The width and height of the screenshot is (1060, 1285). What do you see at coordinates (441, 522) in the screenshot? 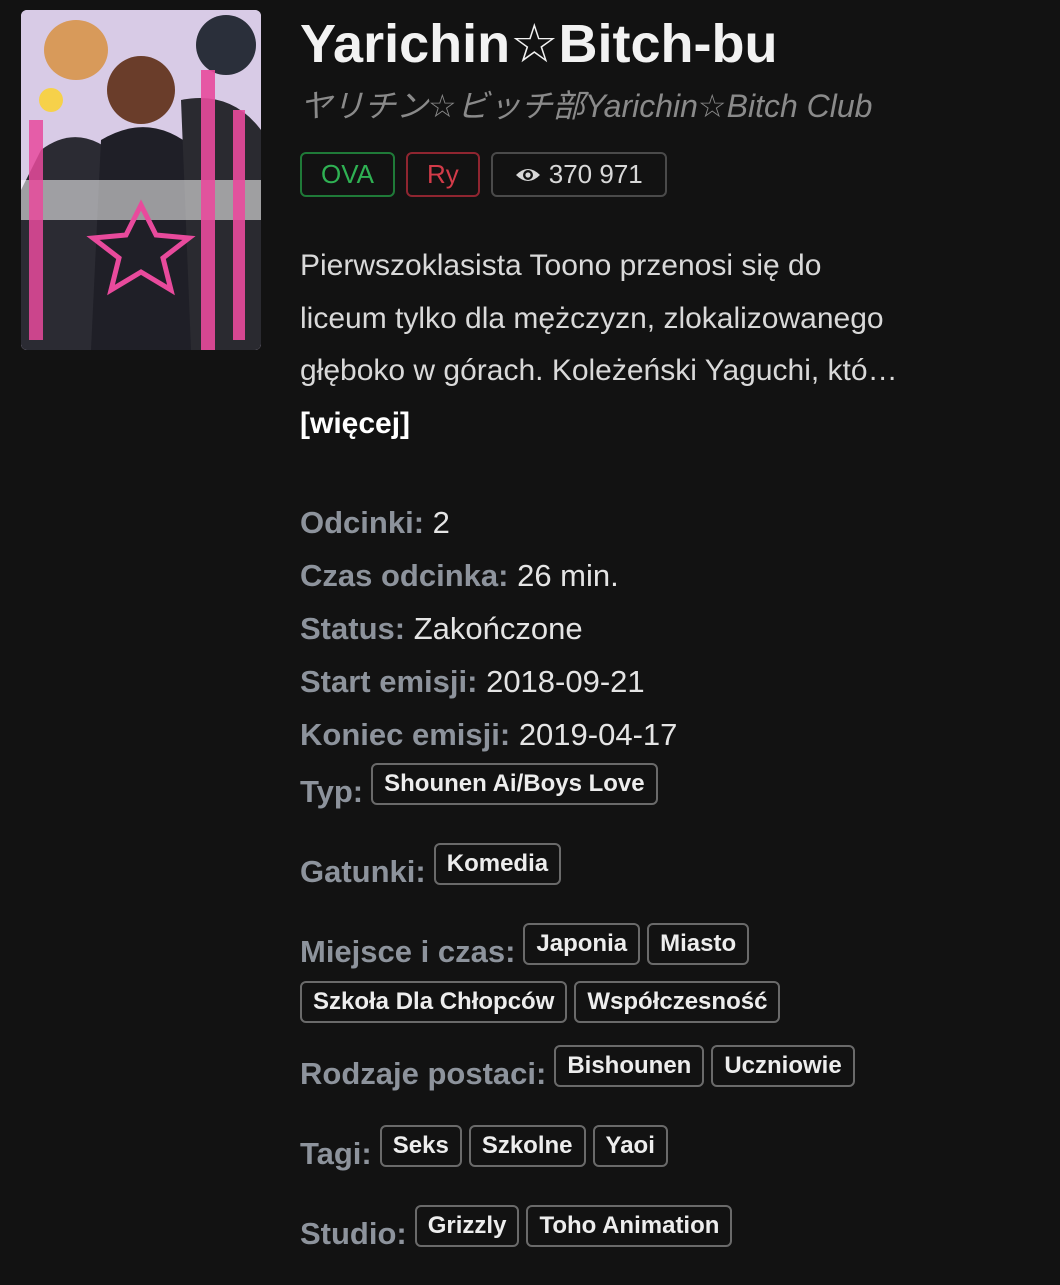
I see `episodes-value: 2` at bounding box center [441, 522].